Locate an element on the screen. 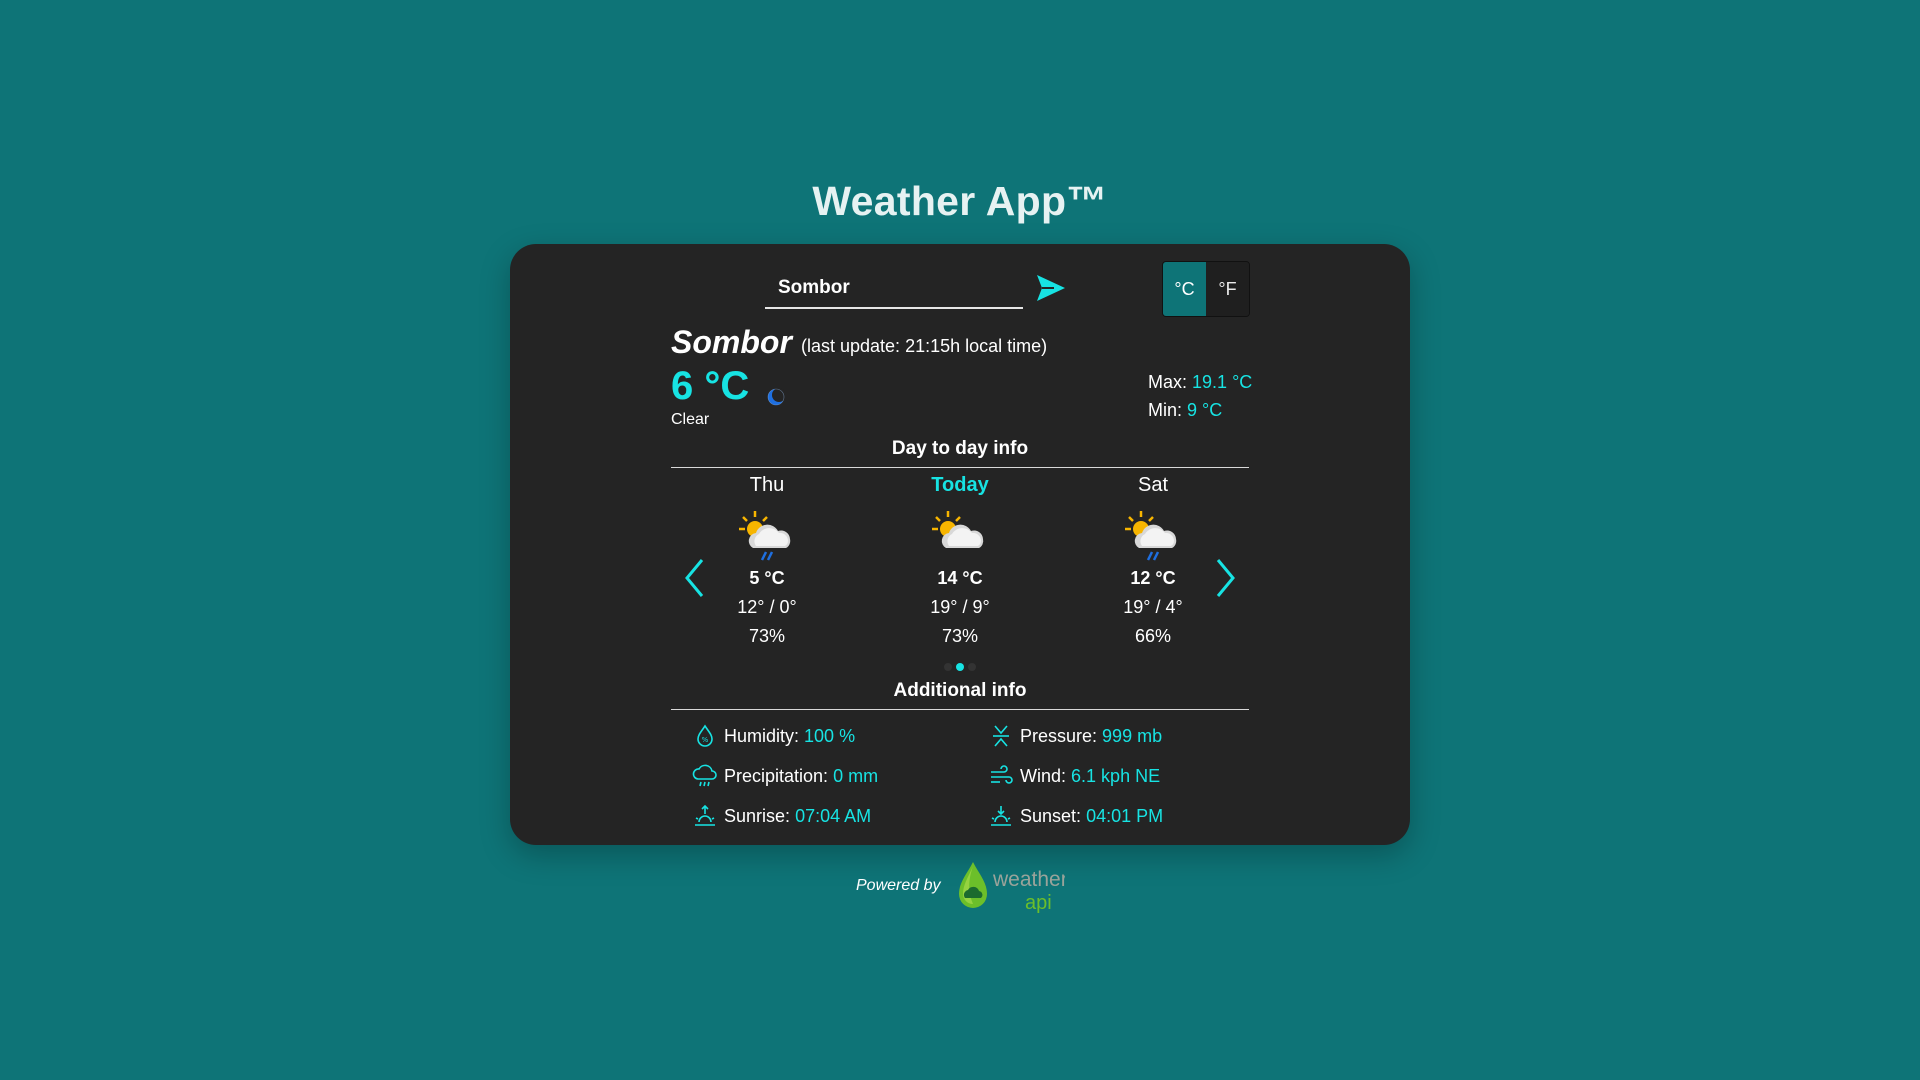  humidity-icon: % is located at coordinates (705, 735).